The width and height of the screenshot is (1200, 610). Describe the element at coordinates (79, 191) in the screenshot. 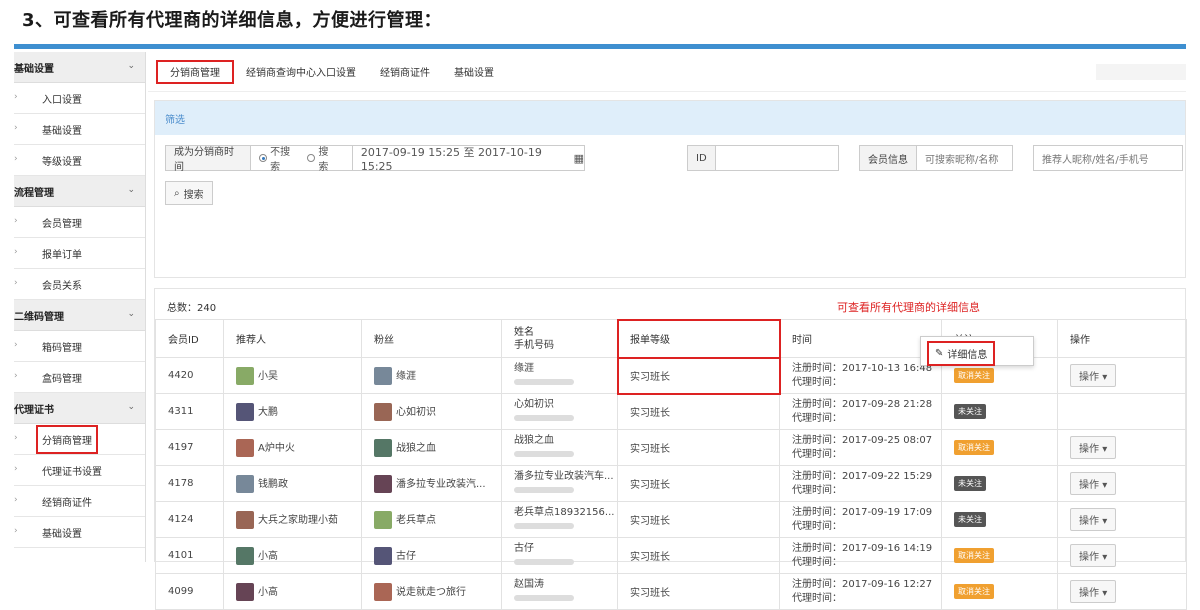

I see `sidebar-section-process: 流程管理 ⌄` at that location.